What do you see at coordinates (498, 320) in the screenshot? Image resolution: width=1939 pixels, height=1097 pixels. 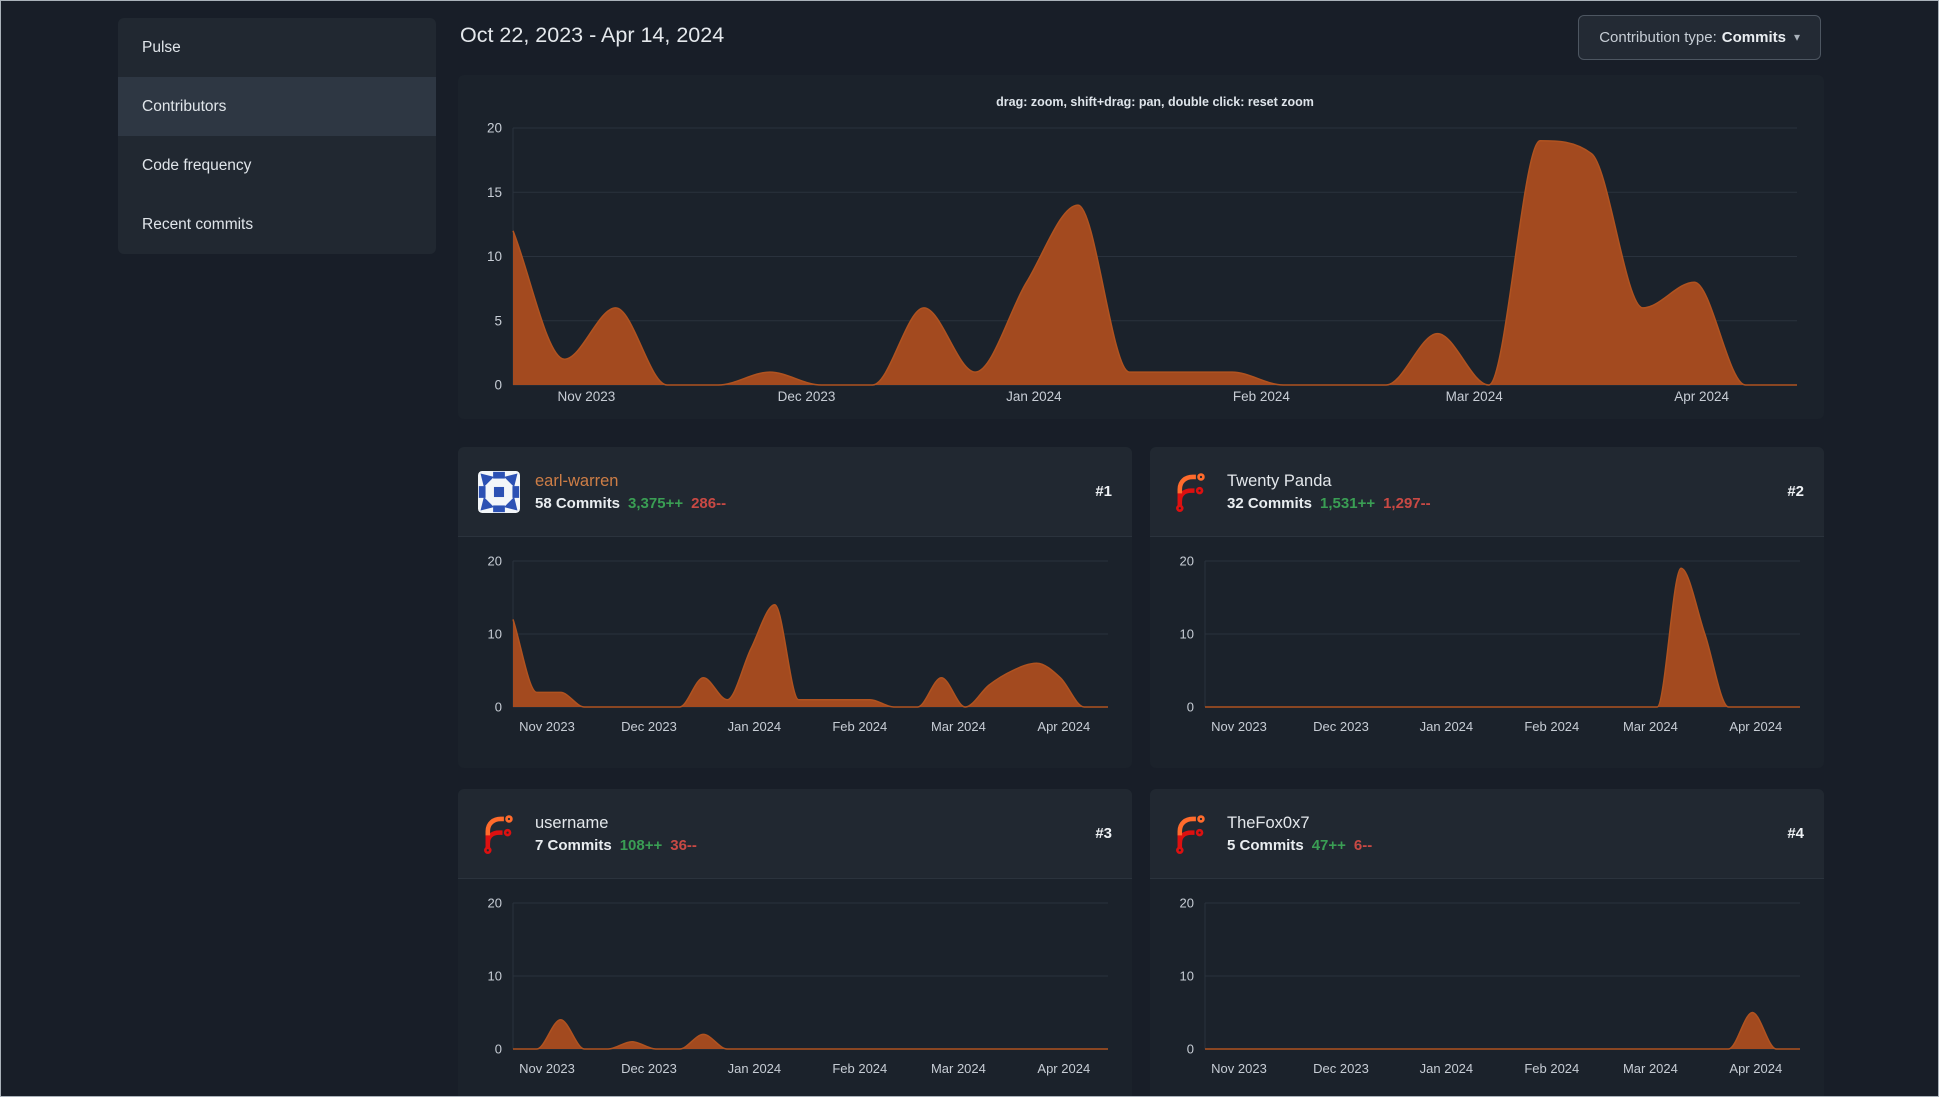 I see `svg-text: 5` at bounding box center [498, 320].